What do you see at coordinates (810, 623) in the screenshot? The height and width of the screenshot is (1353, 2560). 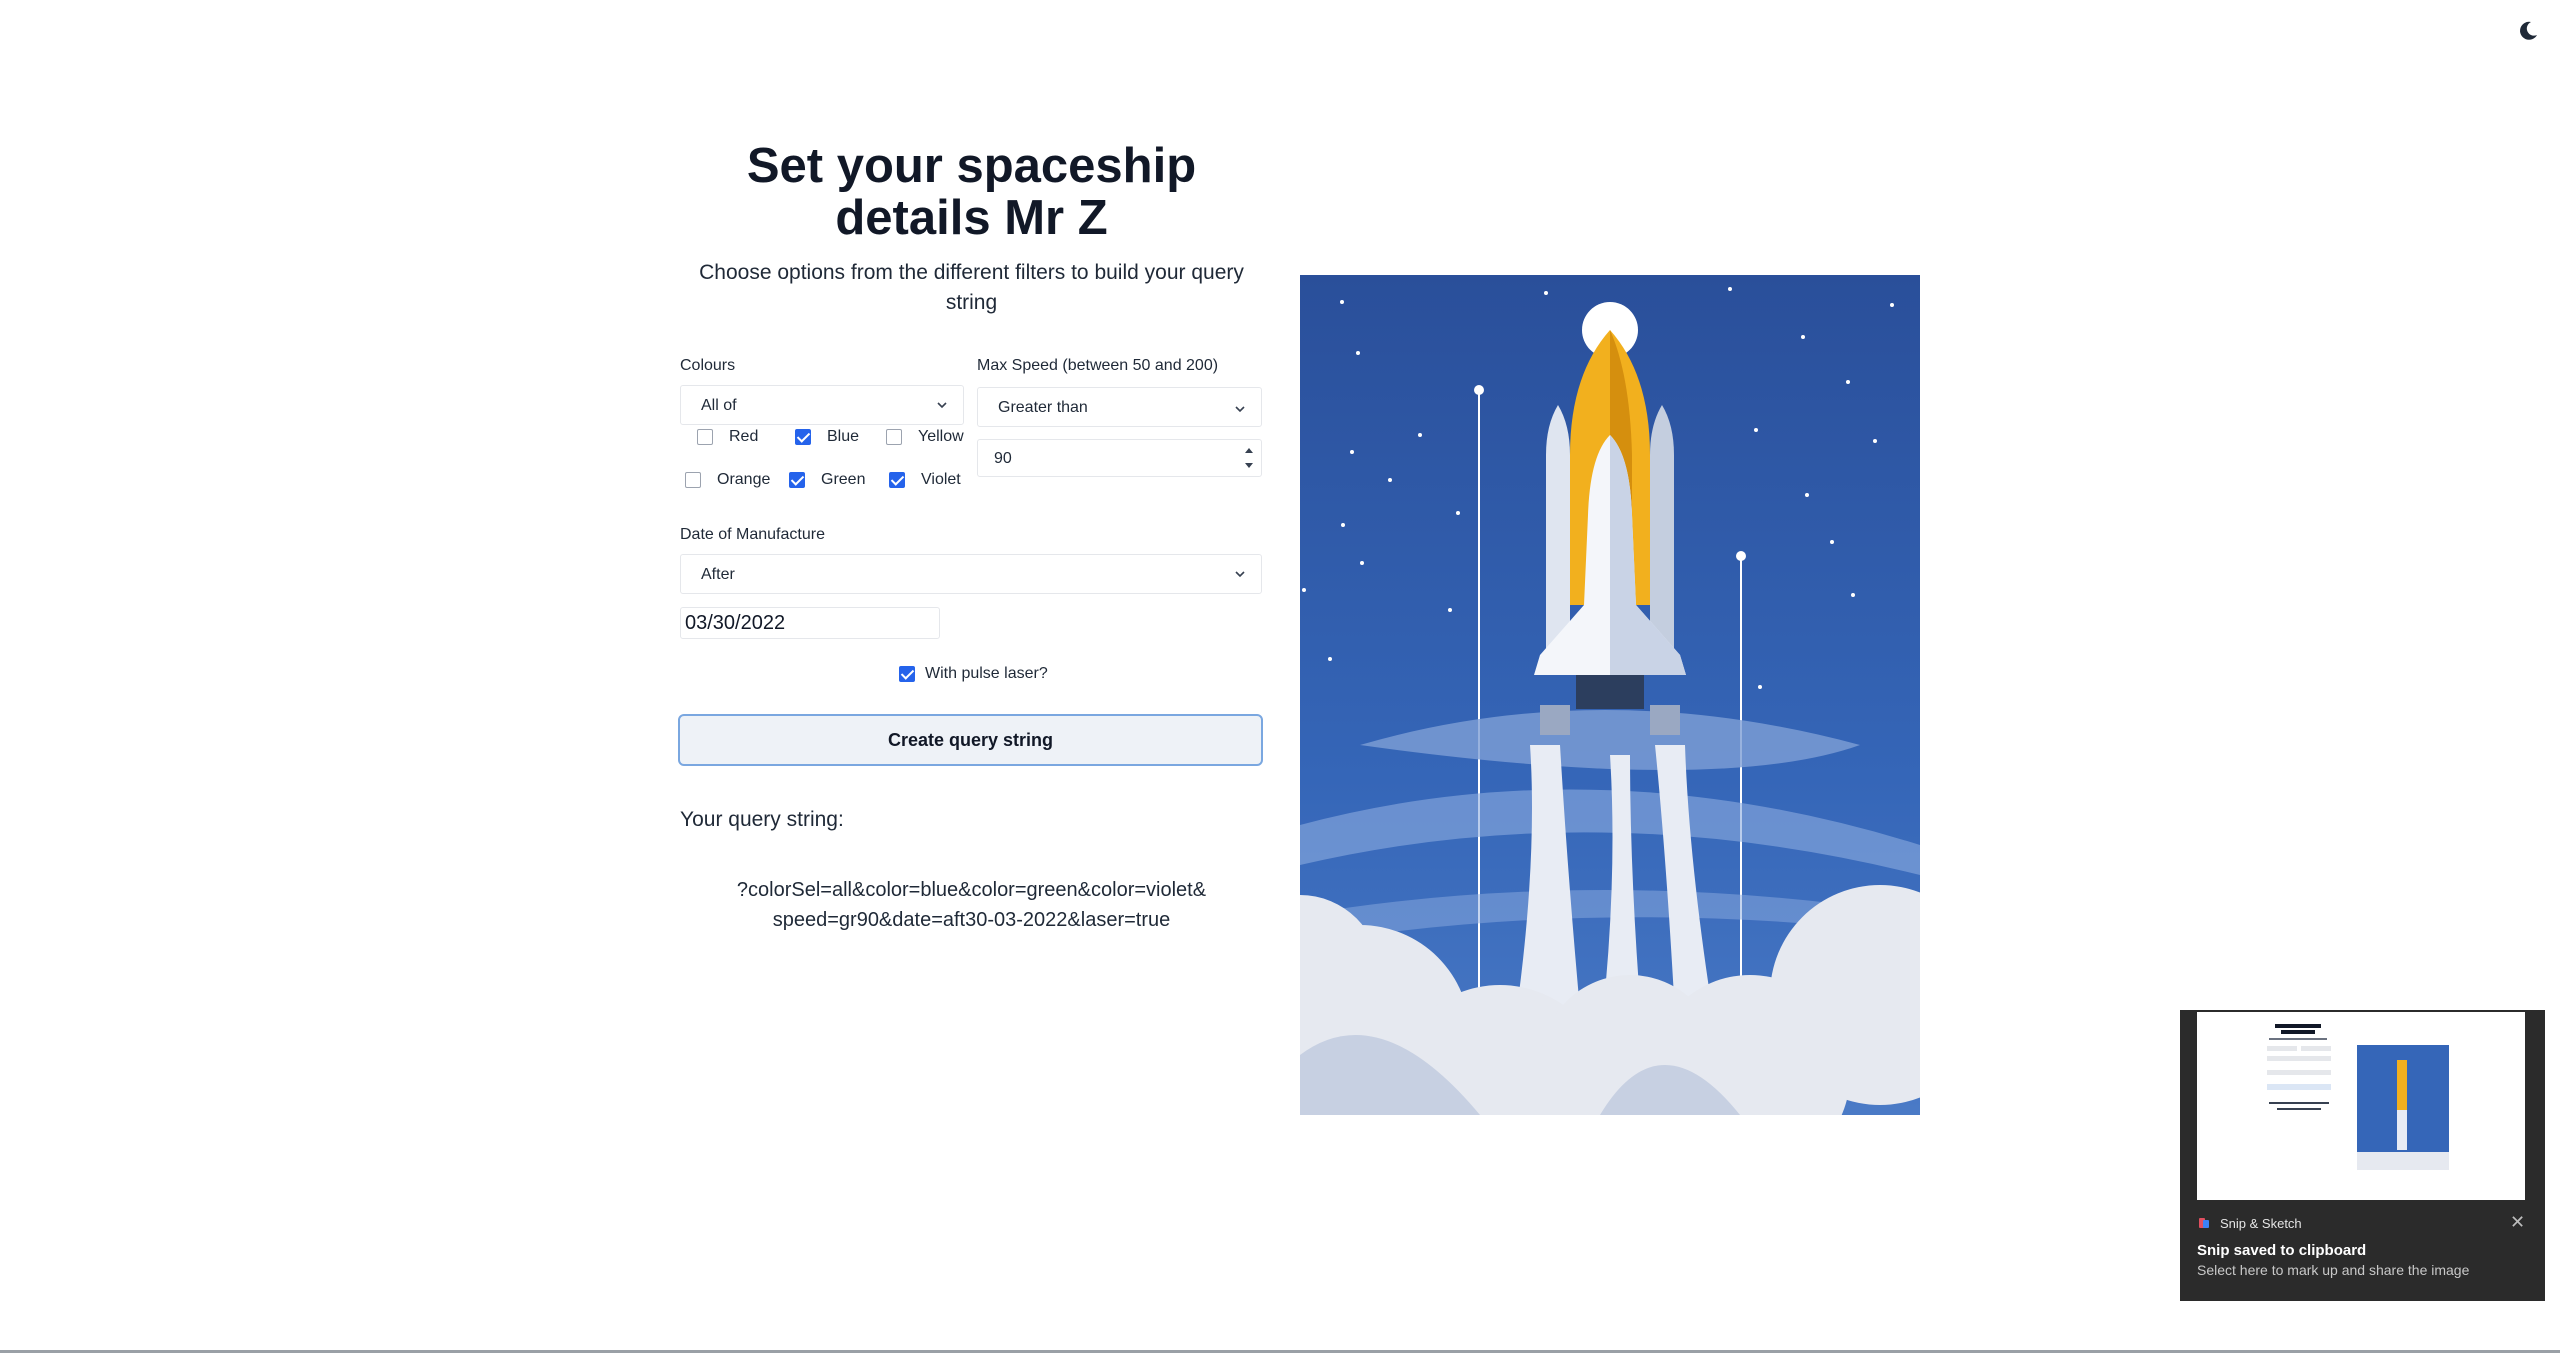 I see `date-input: 03/30/2022` at bounding box center [810, 623].